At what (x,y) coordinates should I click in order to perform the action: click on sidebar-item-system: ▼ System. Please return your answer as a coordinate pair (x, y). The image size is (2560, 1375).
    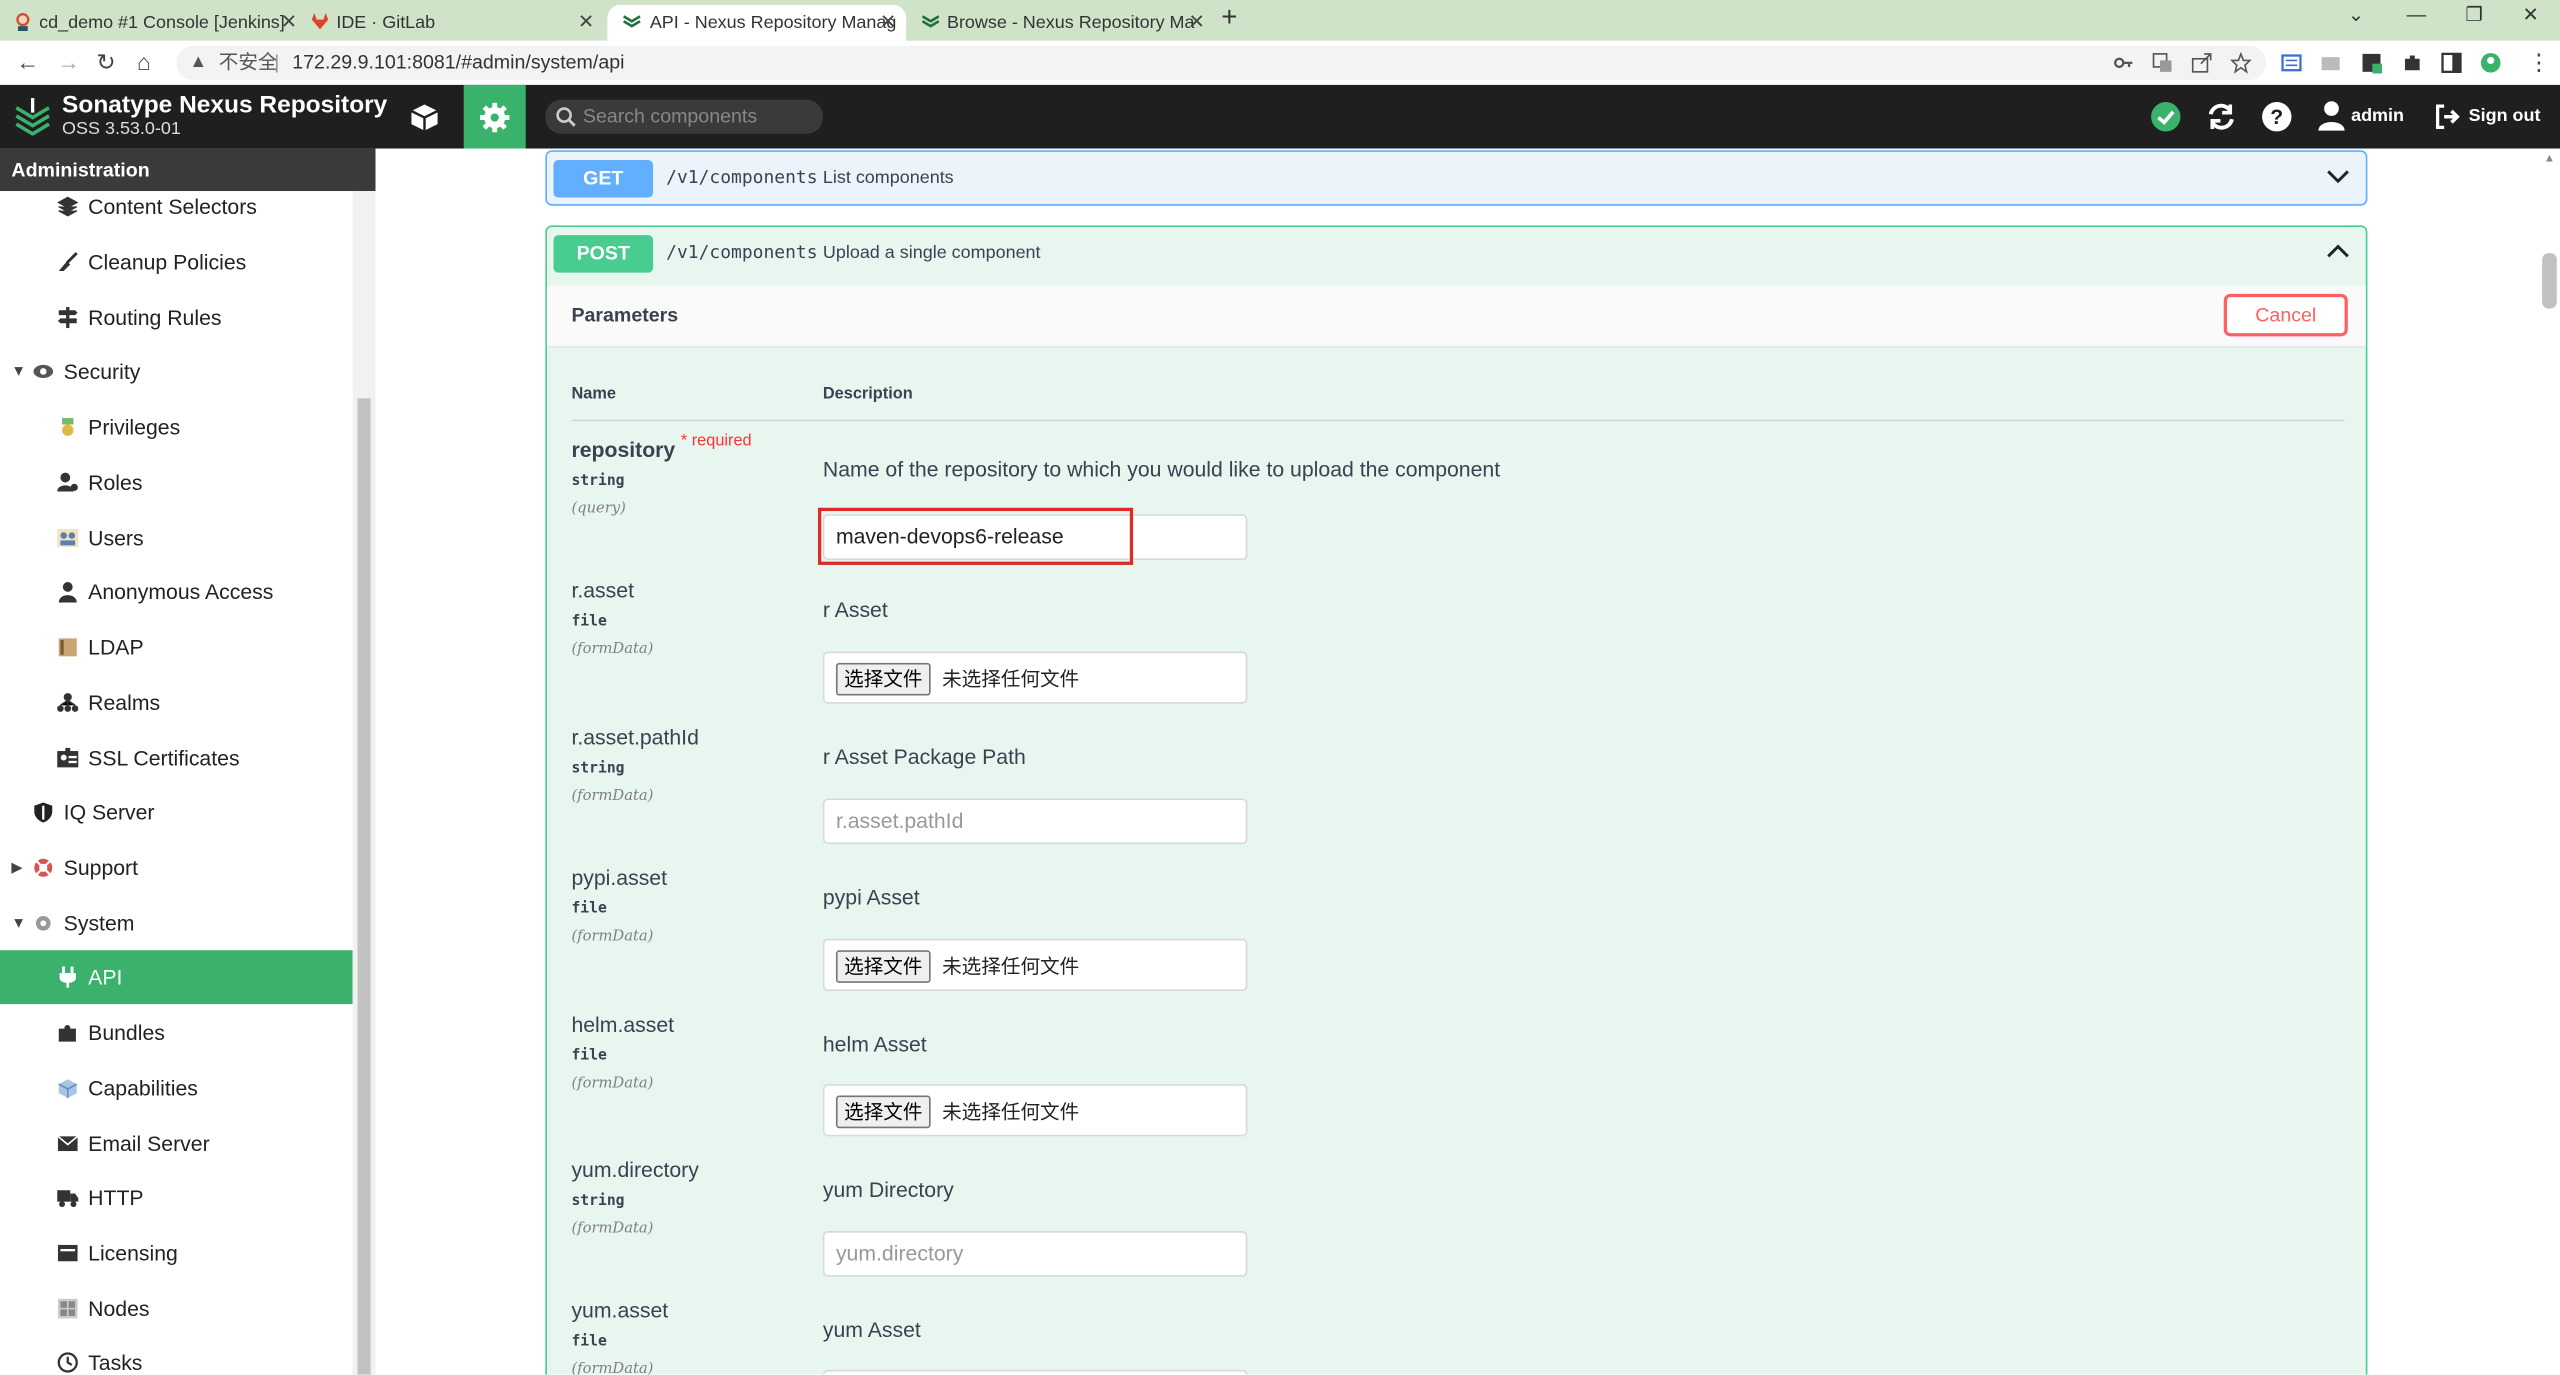
    Looking at the image, I should click on (176, 923).